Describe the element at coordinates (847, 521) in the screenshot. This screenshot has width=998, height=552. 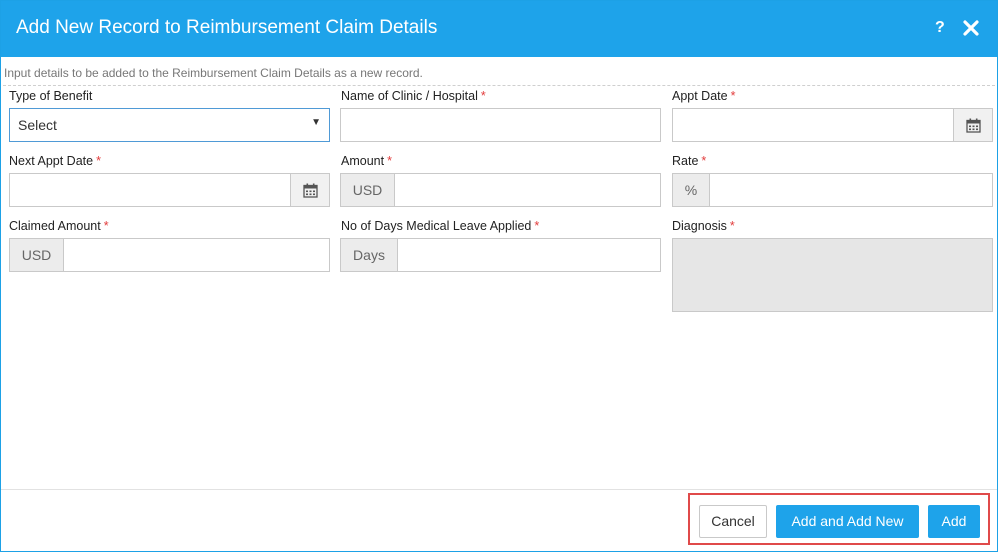
I see `add-and-add-new-button: Add and Add New` at that location.